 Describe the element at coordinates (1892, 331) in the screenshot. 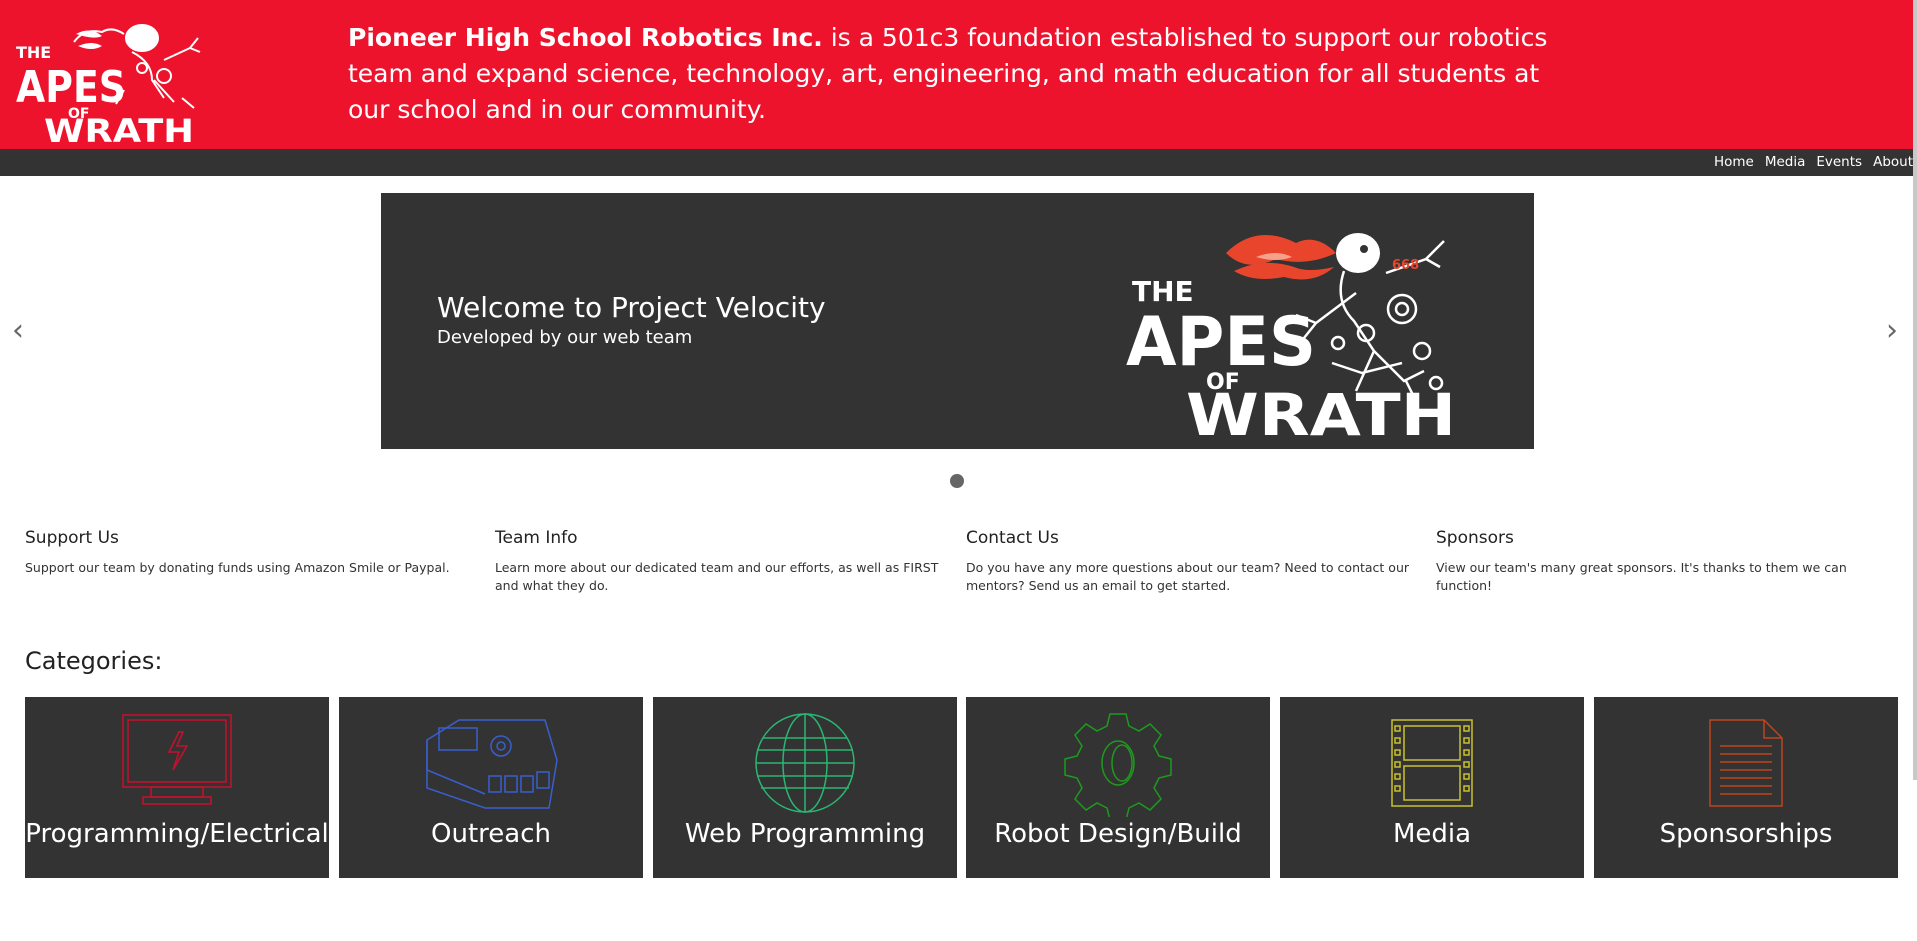

I see `carousel-next-icon: ›` at that location.